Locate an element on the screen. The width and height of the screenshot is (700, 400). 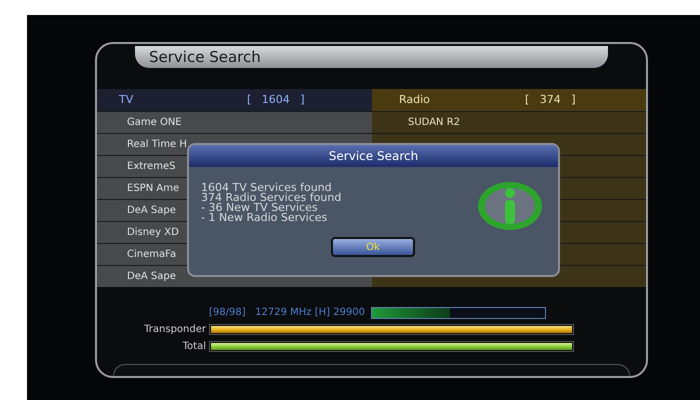
progress-label: Transponder is located at coordinates (174, 330).